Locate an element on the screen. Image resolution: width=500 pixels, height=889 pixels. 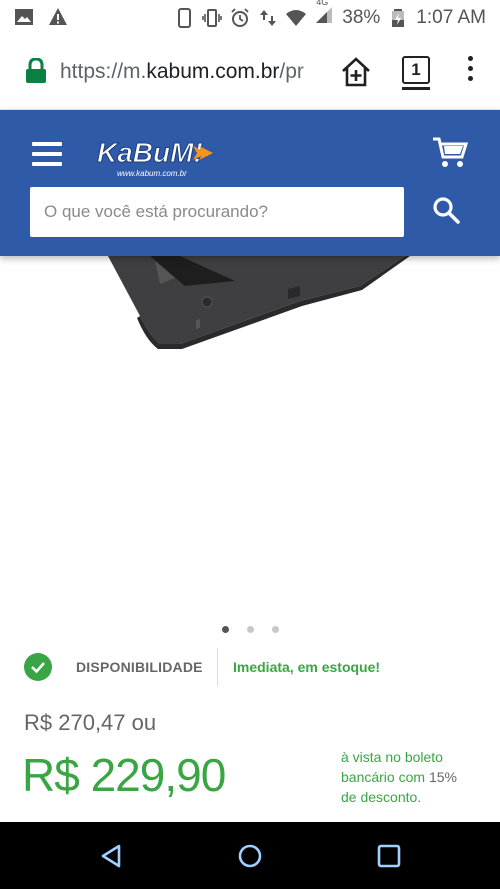
availability-row: DISPONIBILIDADE Imediata, em estoque! is located at coordinates (250, 667).